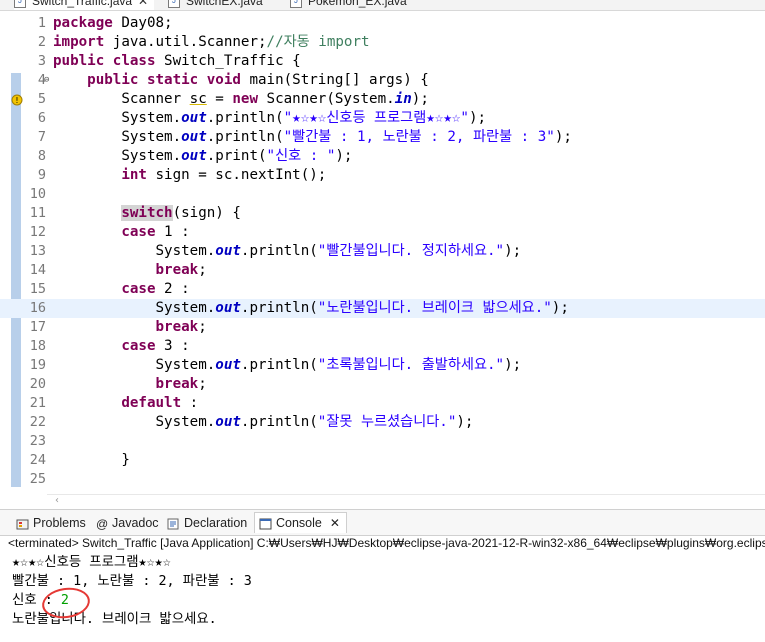 This screenshot has height=642, width=765. I want to click on warning-icon: !, so click(17, 99).